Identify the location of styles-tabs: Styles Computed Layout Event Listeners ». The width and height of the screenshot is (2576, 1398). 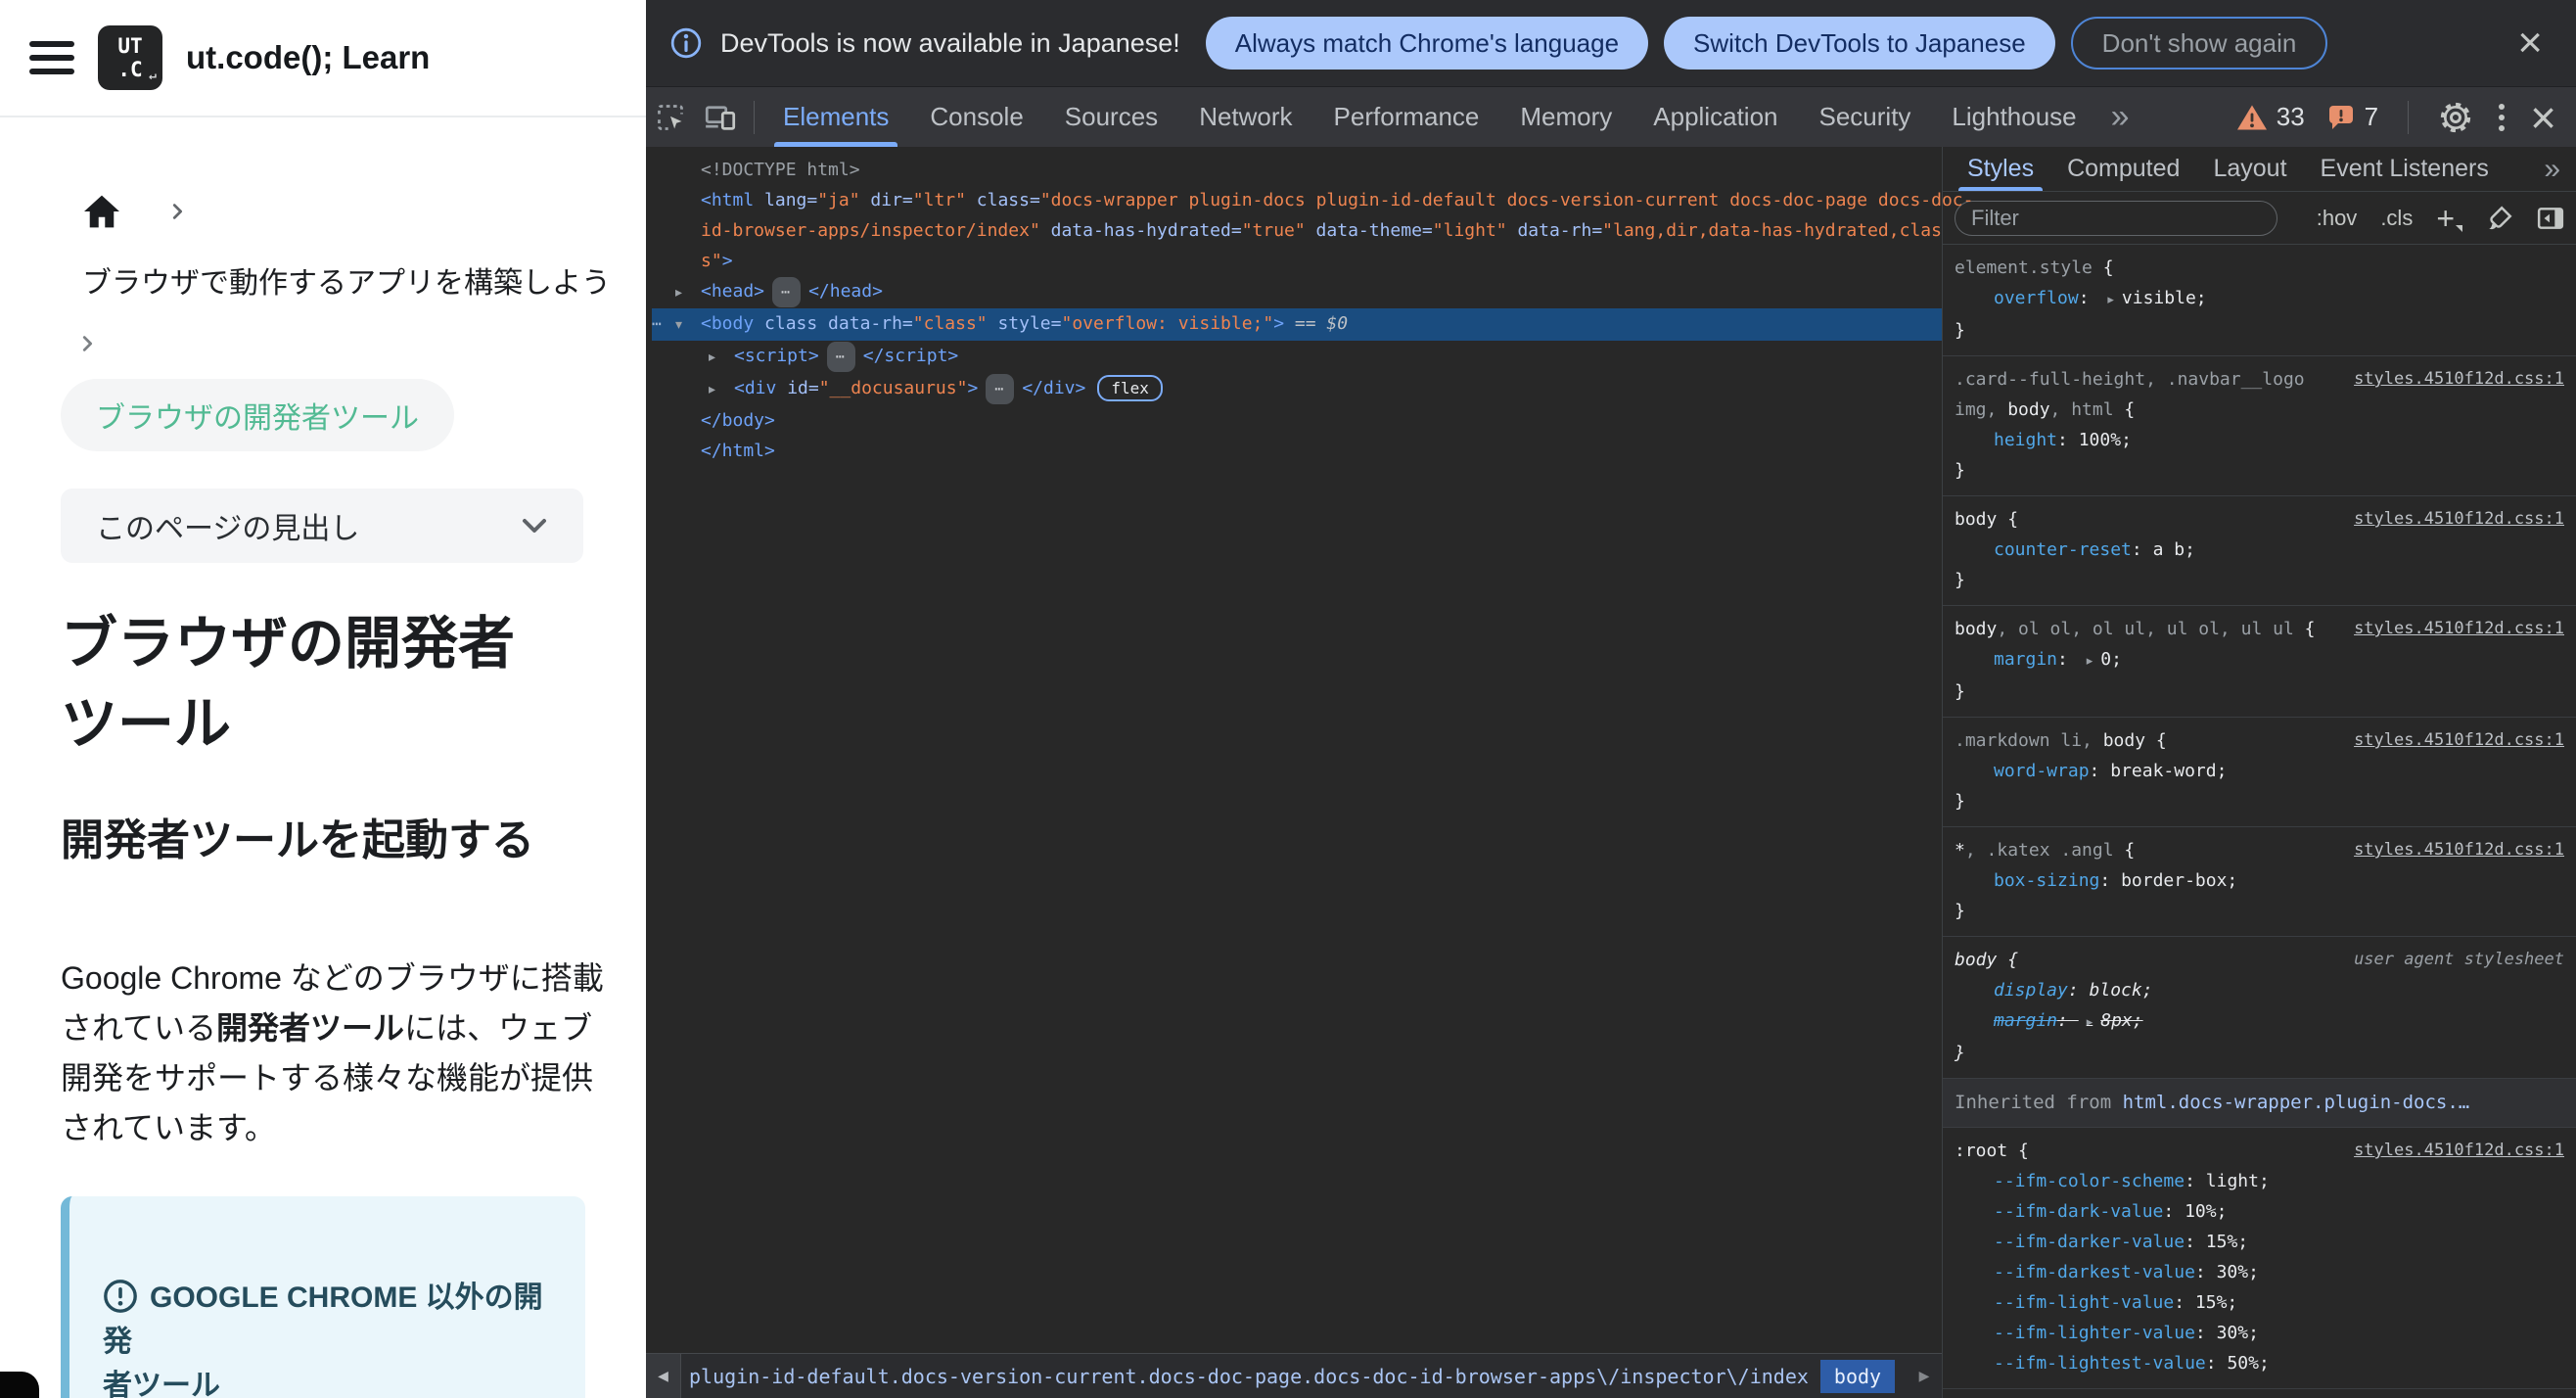
(2259, 169).